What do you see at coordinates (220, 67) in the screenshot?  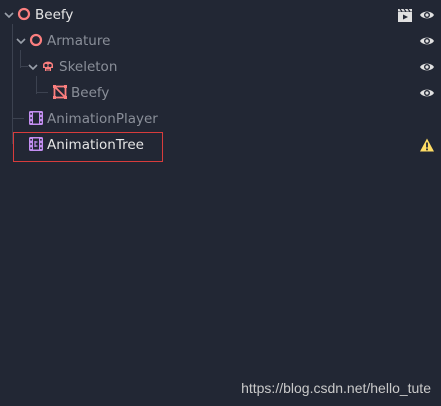 I see `tree-item-skeleton: Skeleton` at bounding box center [220, 67].